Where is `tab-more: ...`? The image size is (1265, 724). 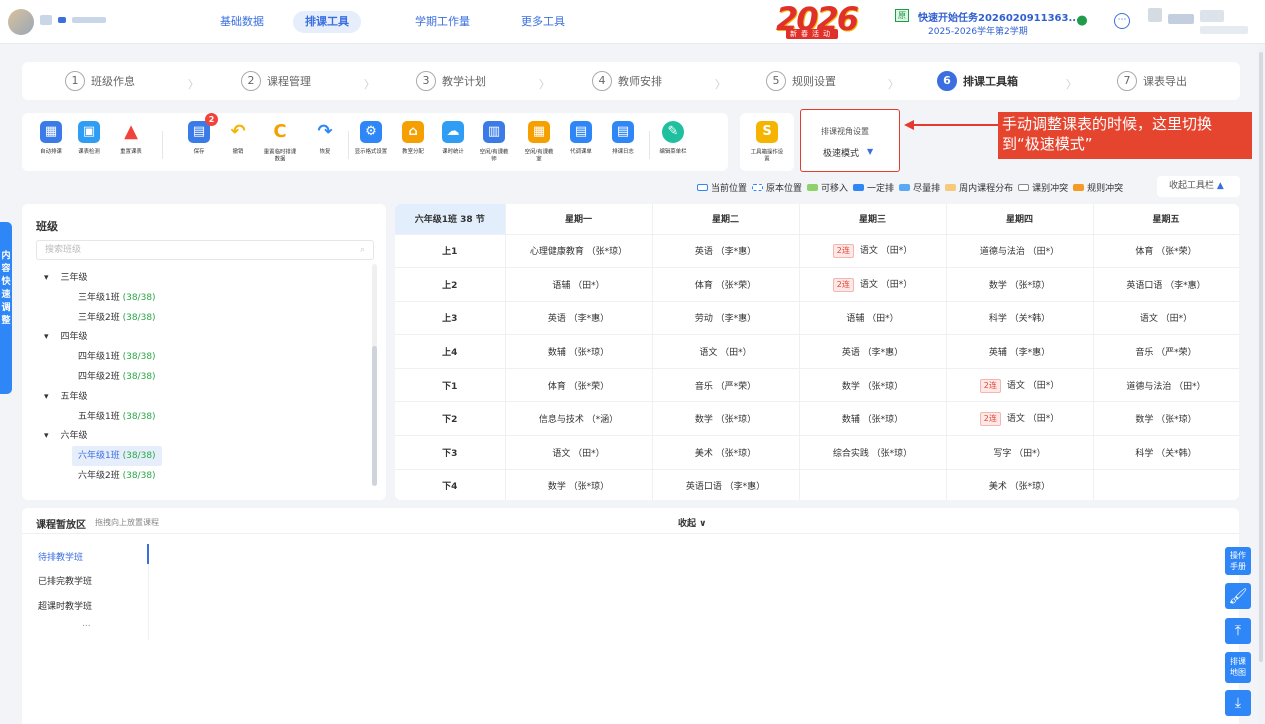 tab-more: ... is located at coordinates (86, 624).